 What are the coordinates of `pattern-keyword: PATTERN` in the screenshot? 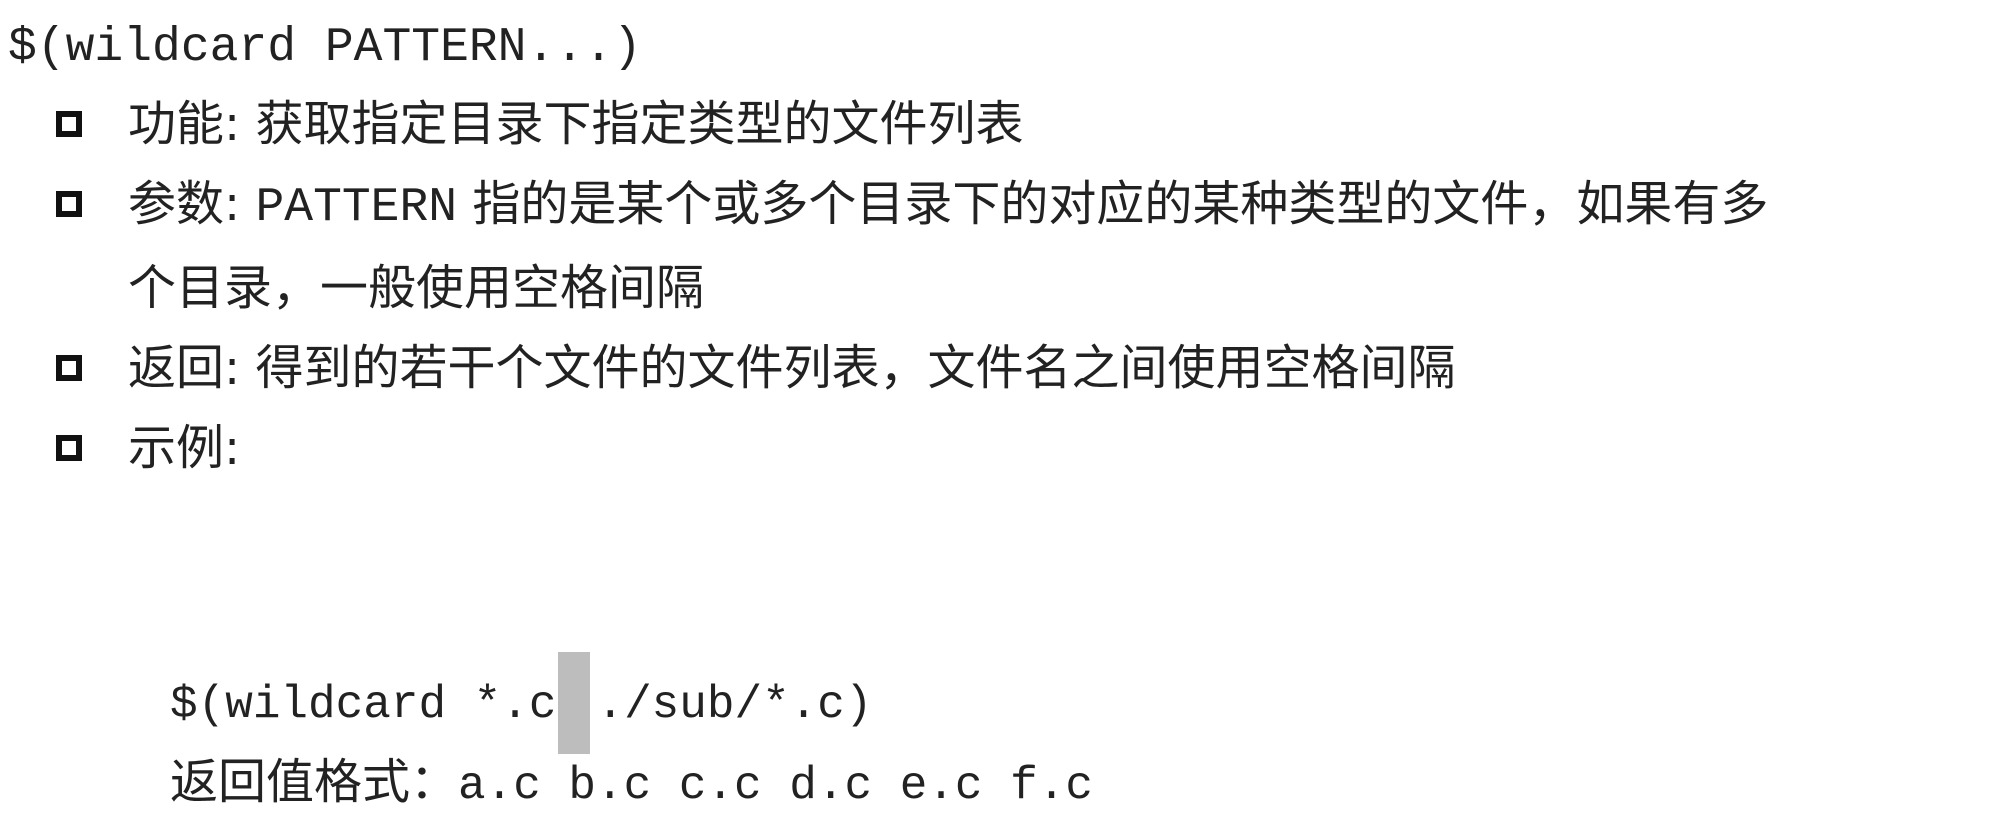 It's located at (356, 208).